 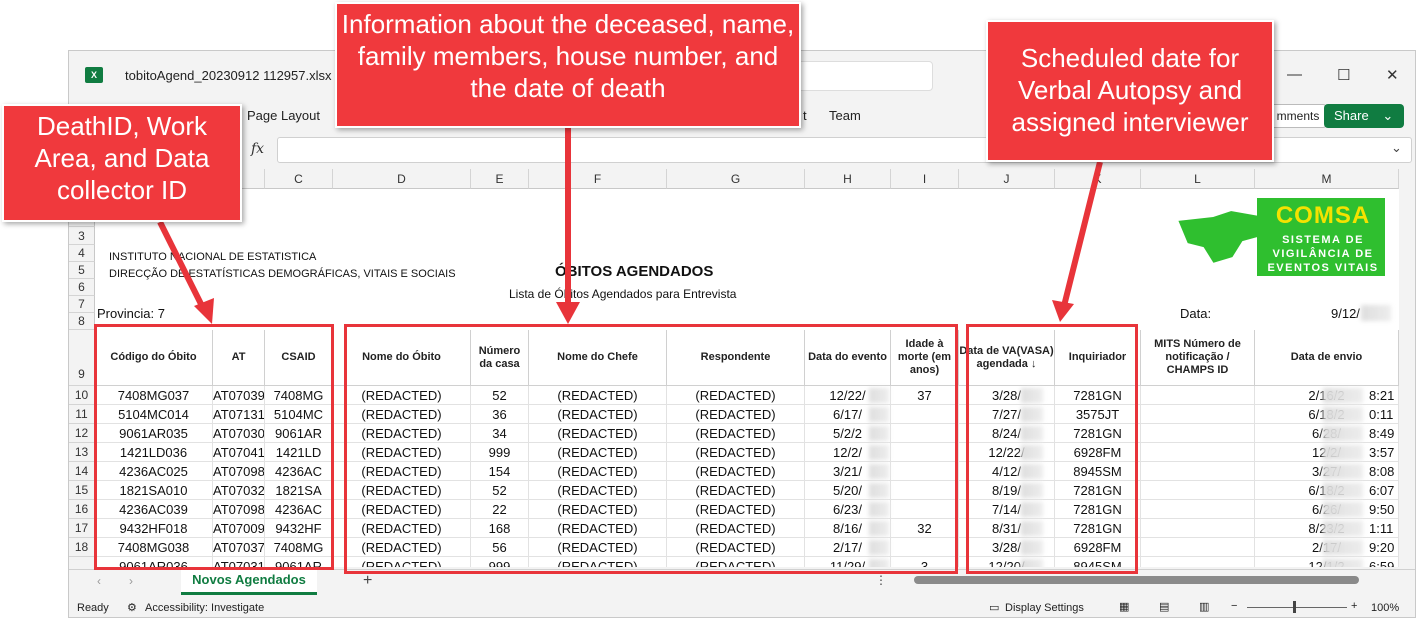 I want to click on chevron-left-icon: ‹, so click(x=99, y=581).